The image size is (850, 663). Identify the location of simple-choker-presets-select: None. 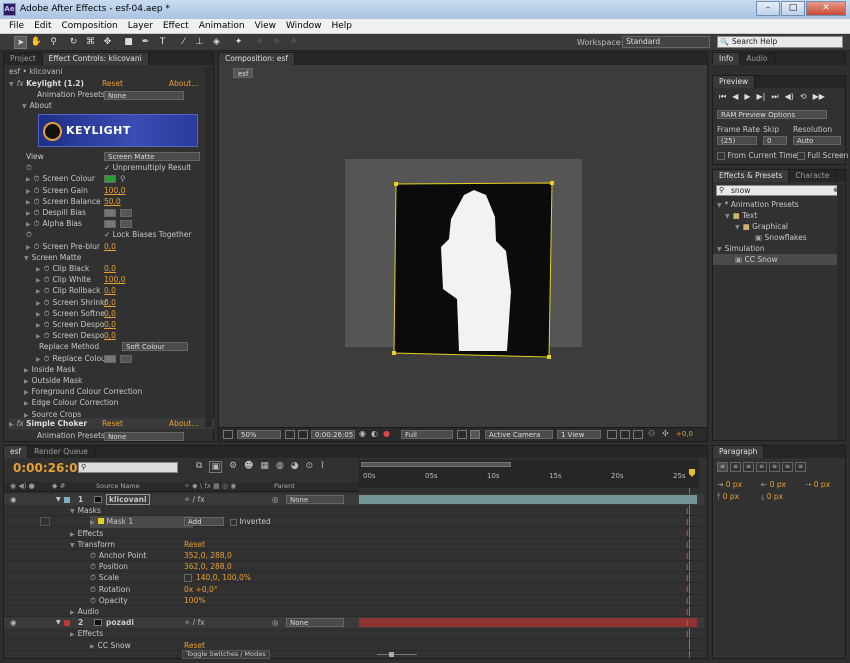
(144, 435).